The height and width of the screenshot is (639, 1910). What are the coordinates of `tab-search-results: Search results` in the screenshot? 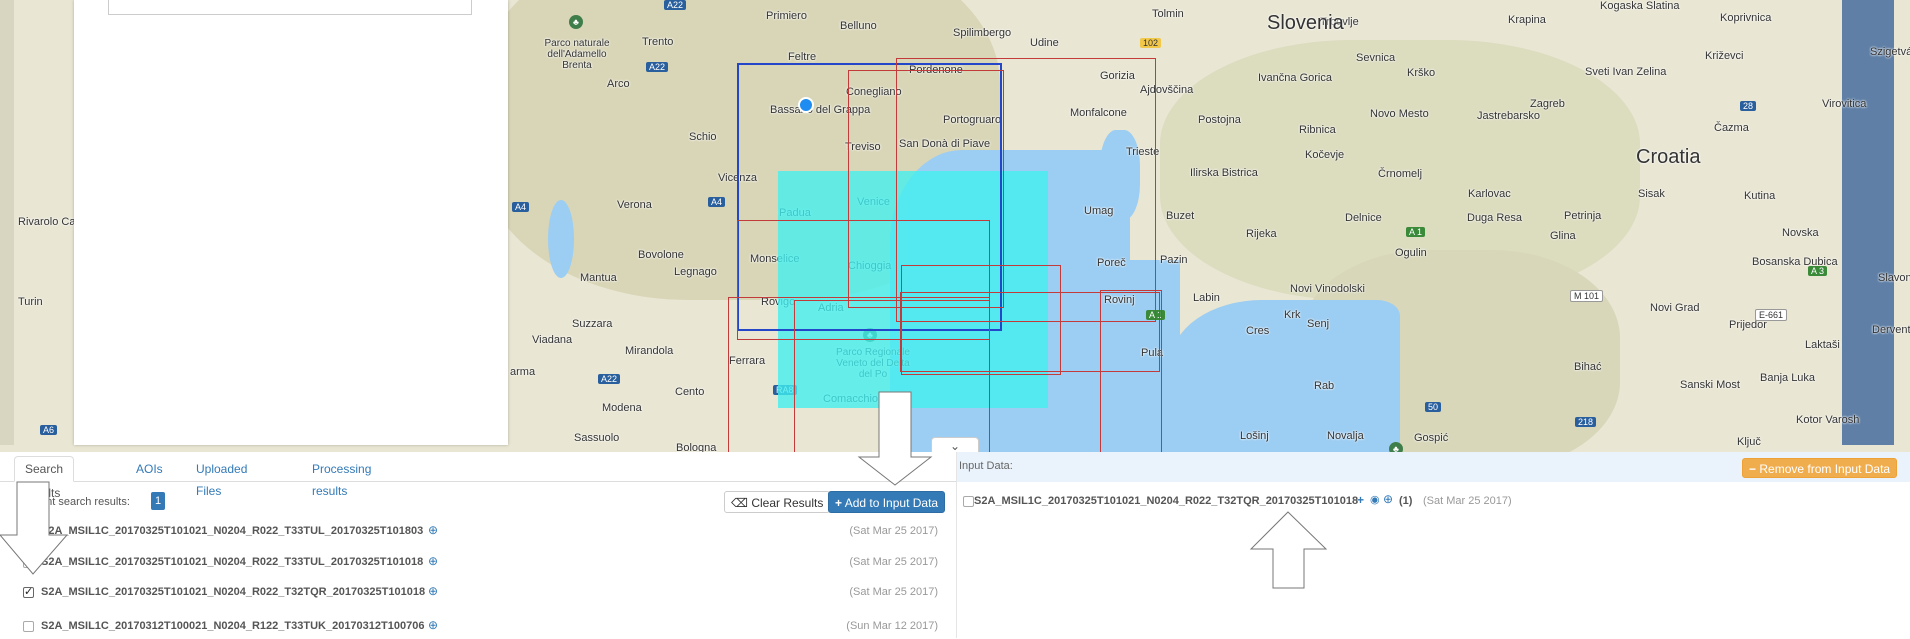 It's located at (44, 478).